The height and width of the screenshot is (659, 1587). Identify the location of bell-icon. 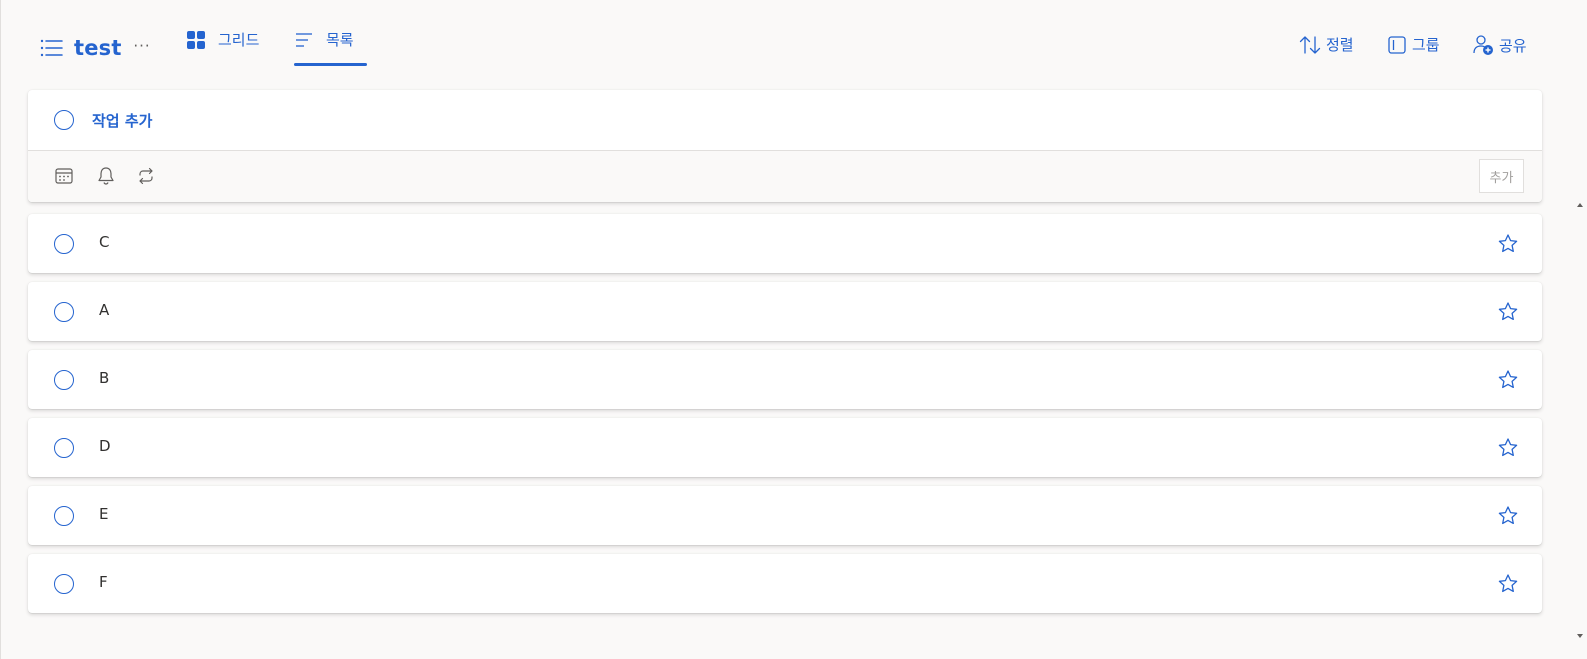
(106, 176).